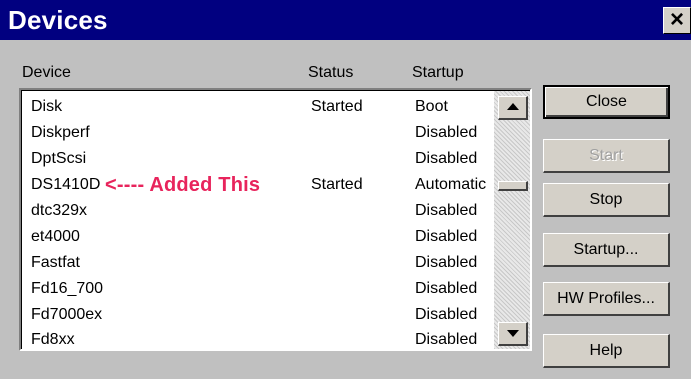 Image resolution: width=691 pixels, height=379 pixels. What do you see at coordinates (606, 156) in the screenshot?
I see `start-button: Start` at bounding box center [606, 156].